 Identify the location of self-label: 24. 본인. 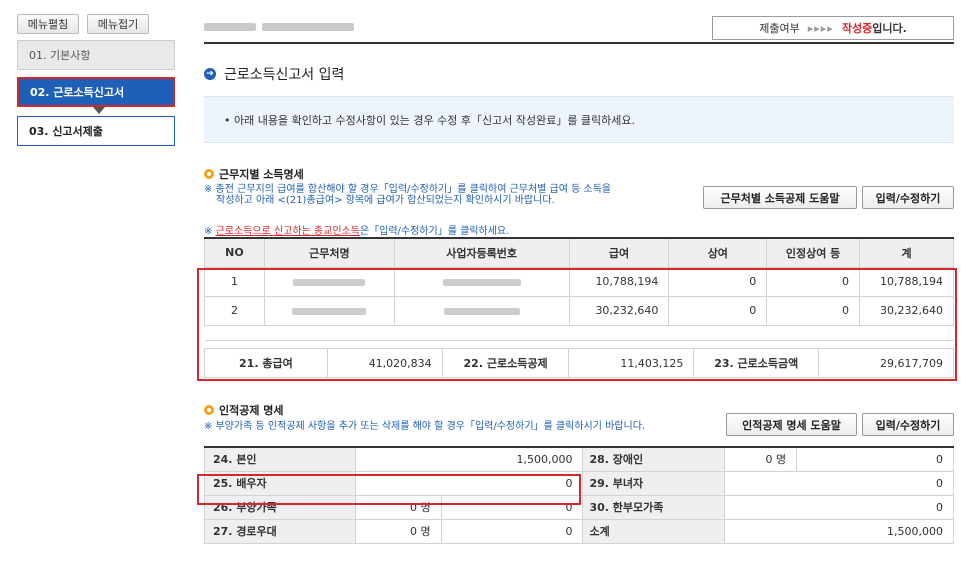
(280, 459).